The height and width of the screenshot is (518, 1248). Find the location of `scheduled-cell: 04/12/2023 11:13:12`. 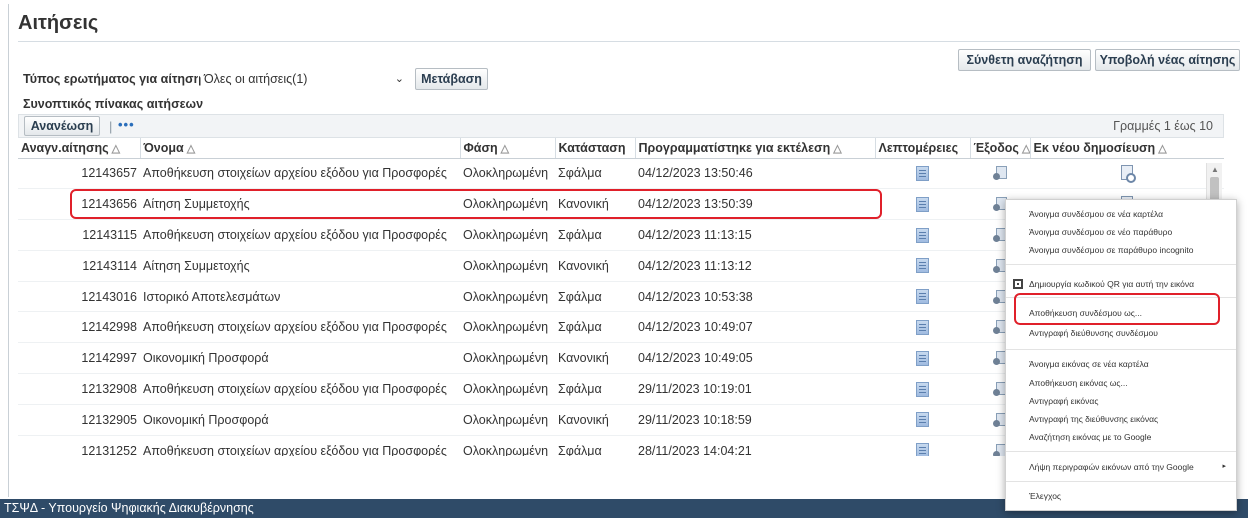

scheduled-cell: 04/12/2023 11:13:12 is located at coordinates (755, 266).